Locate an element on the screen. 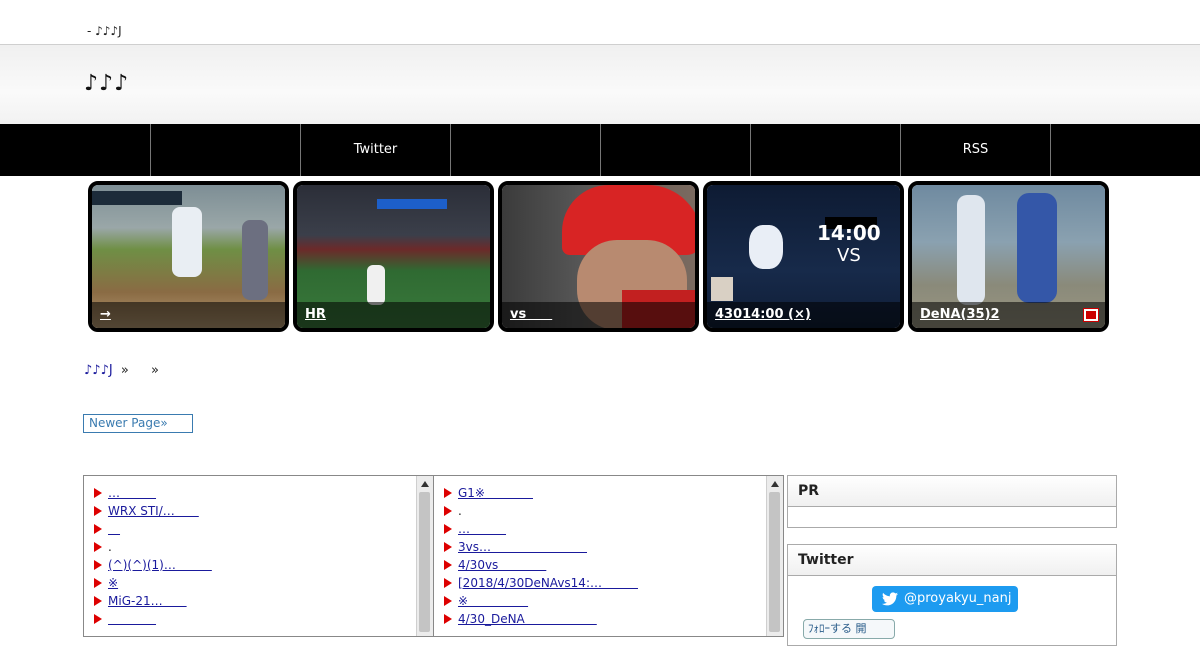  thumb-4-caption: 43014:00 (×) is located at coordinates (803, 315).